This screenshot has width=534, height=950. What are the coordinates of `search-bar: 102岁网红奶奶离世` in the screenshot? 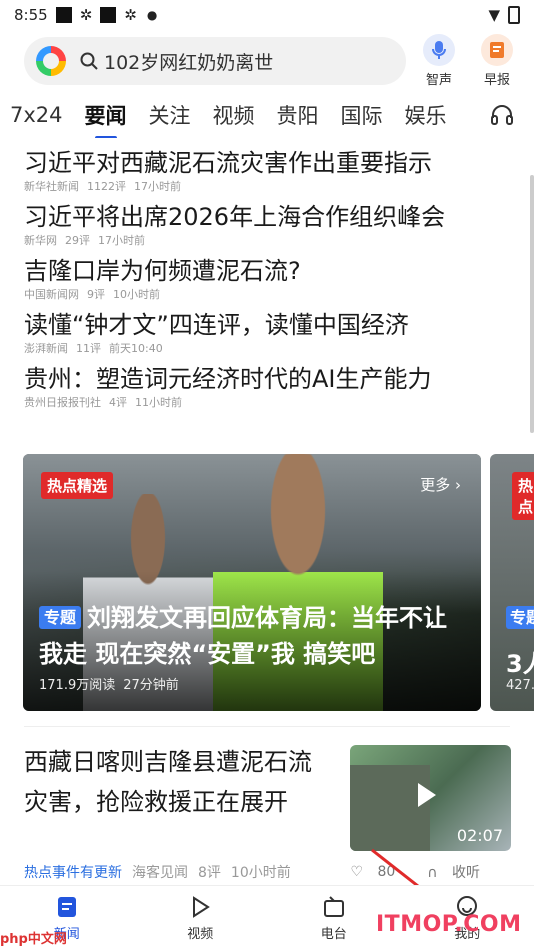 It's located at (215, 61).